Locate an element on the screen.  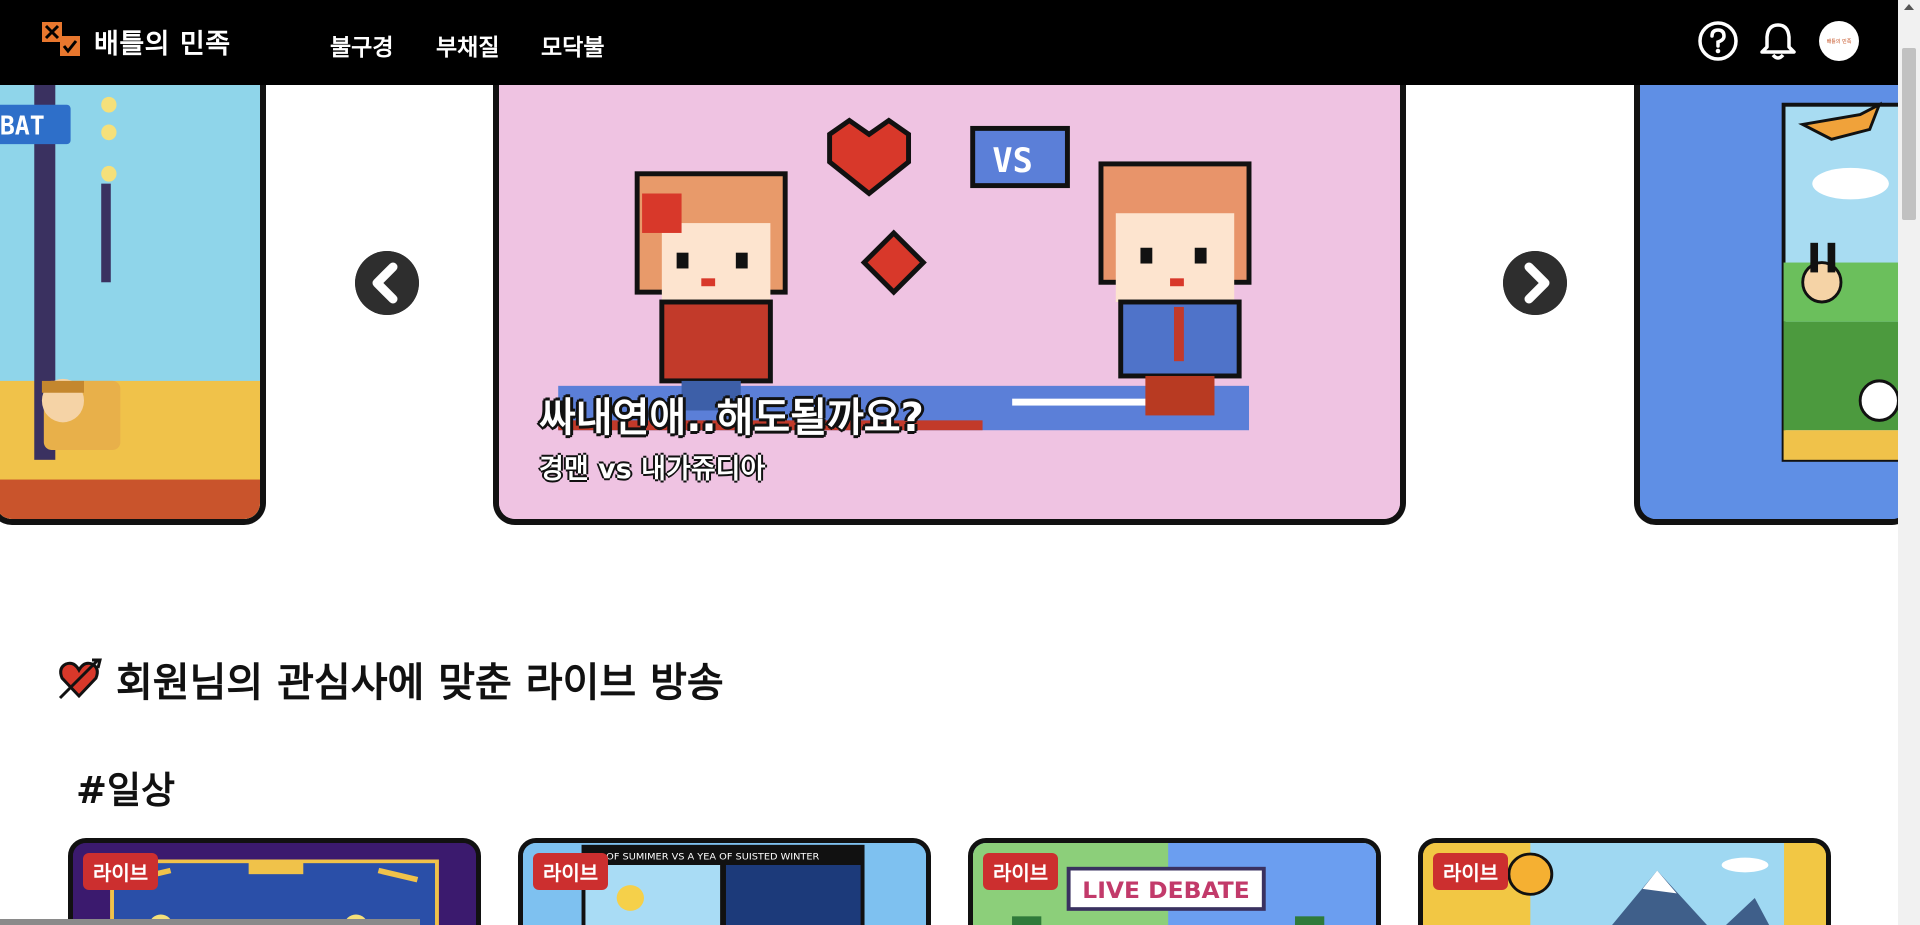
brand-name: 배틀의 민족 is located at coordinates (162, 41).